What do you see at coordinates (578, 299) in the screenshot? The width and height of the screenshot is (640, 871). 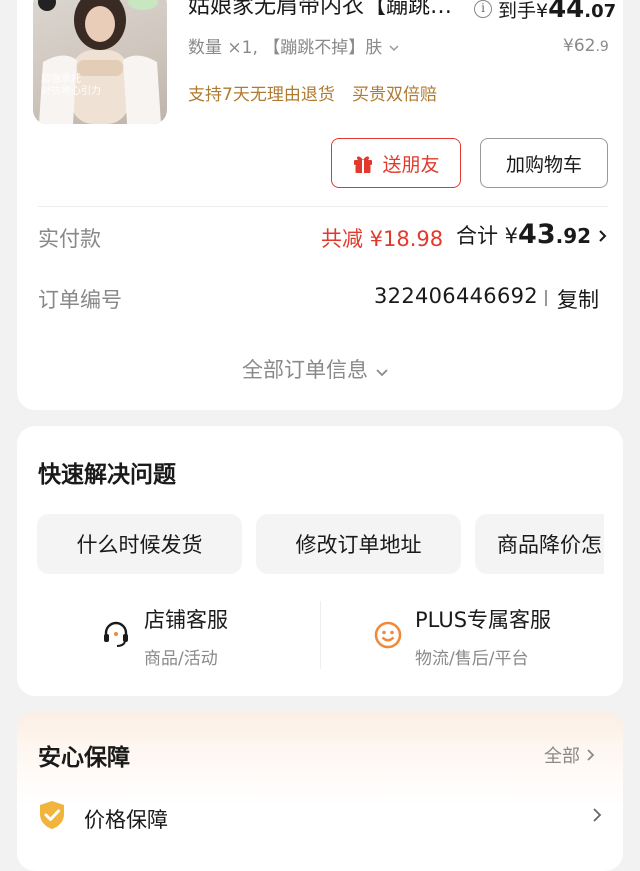 I see `copy-button: 复制` at bounding box center [578, 299].